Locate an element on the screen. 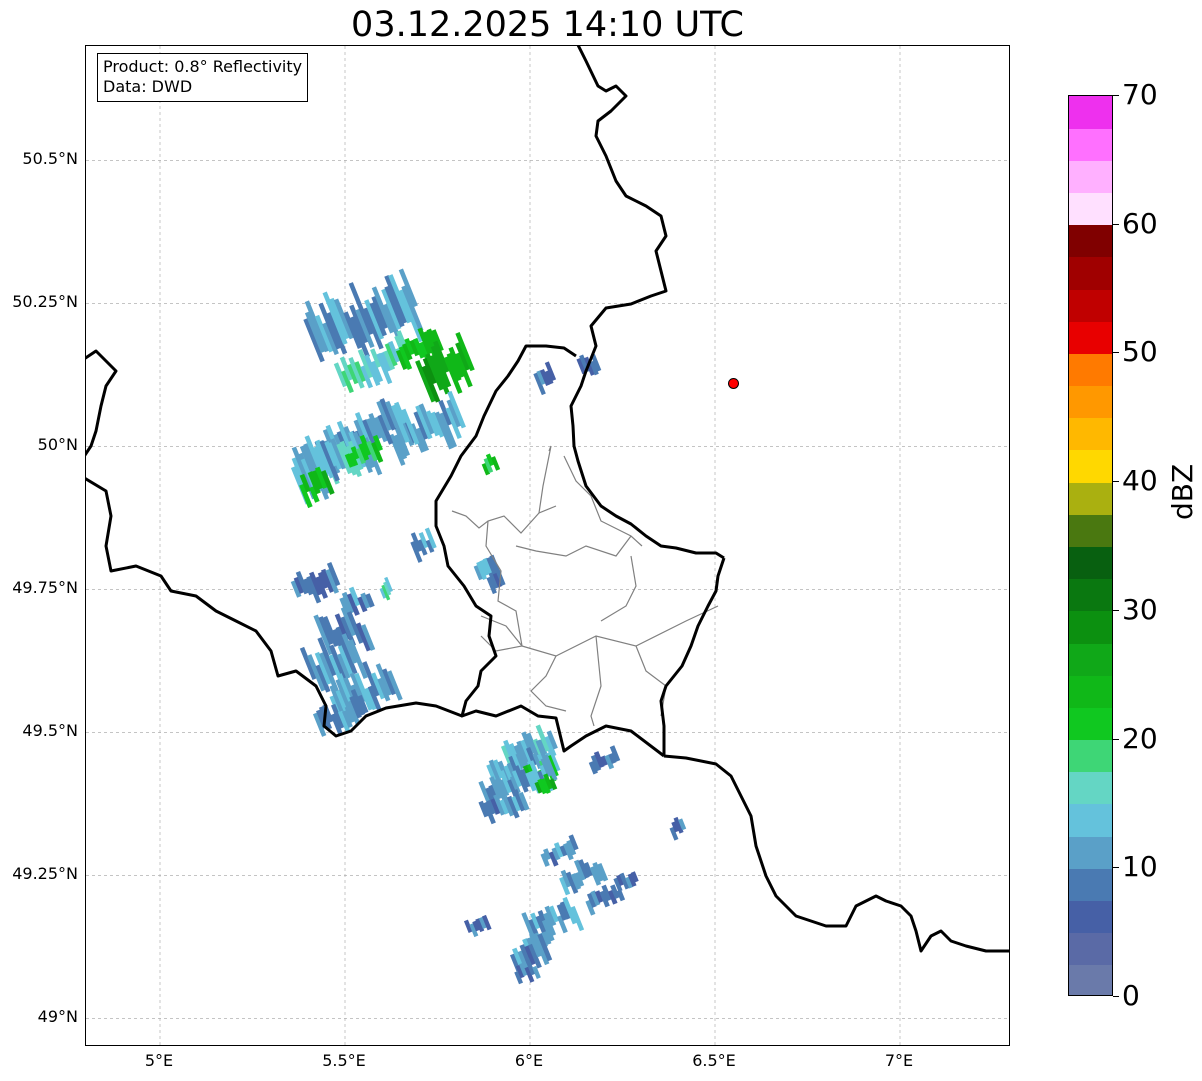  border-be-lu is located at coordinates (549, 551).